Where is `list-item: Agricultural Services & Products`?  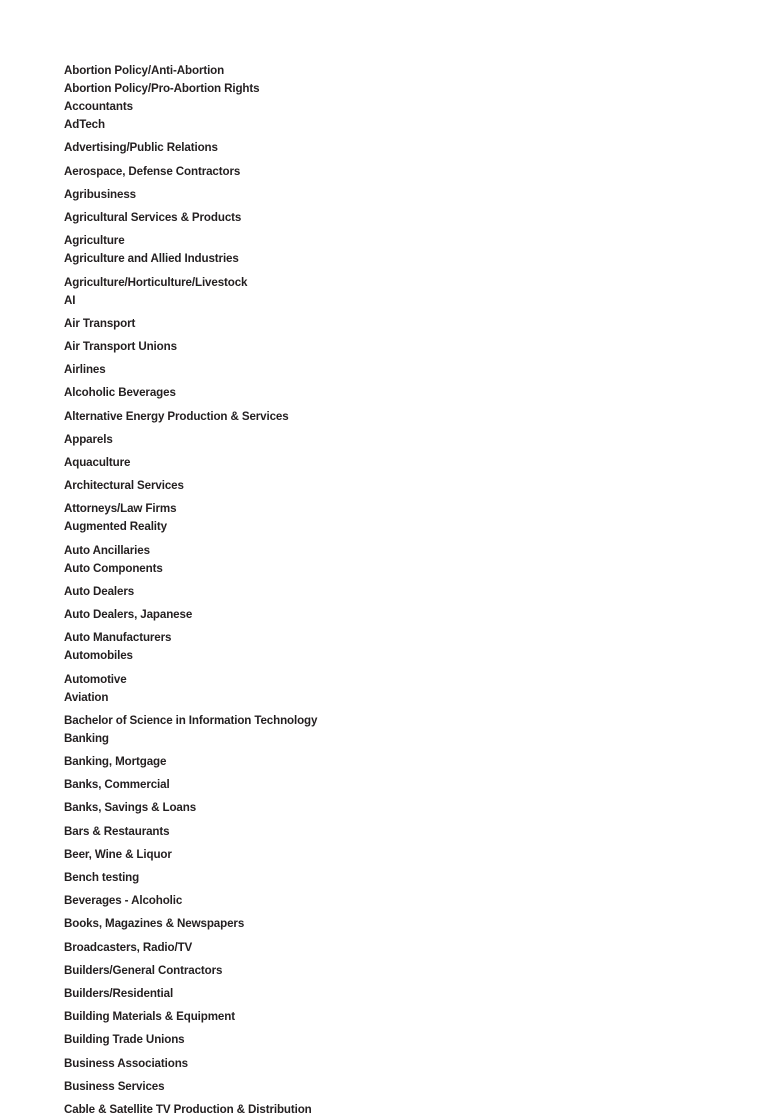
list-item: Agricultural Services & Products is located at coordinates (153, 218).